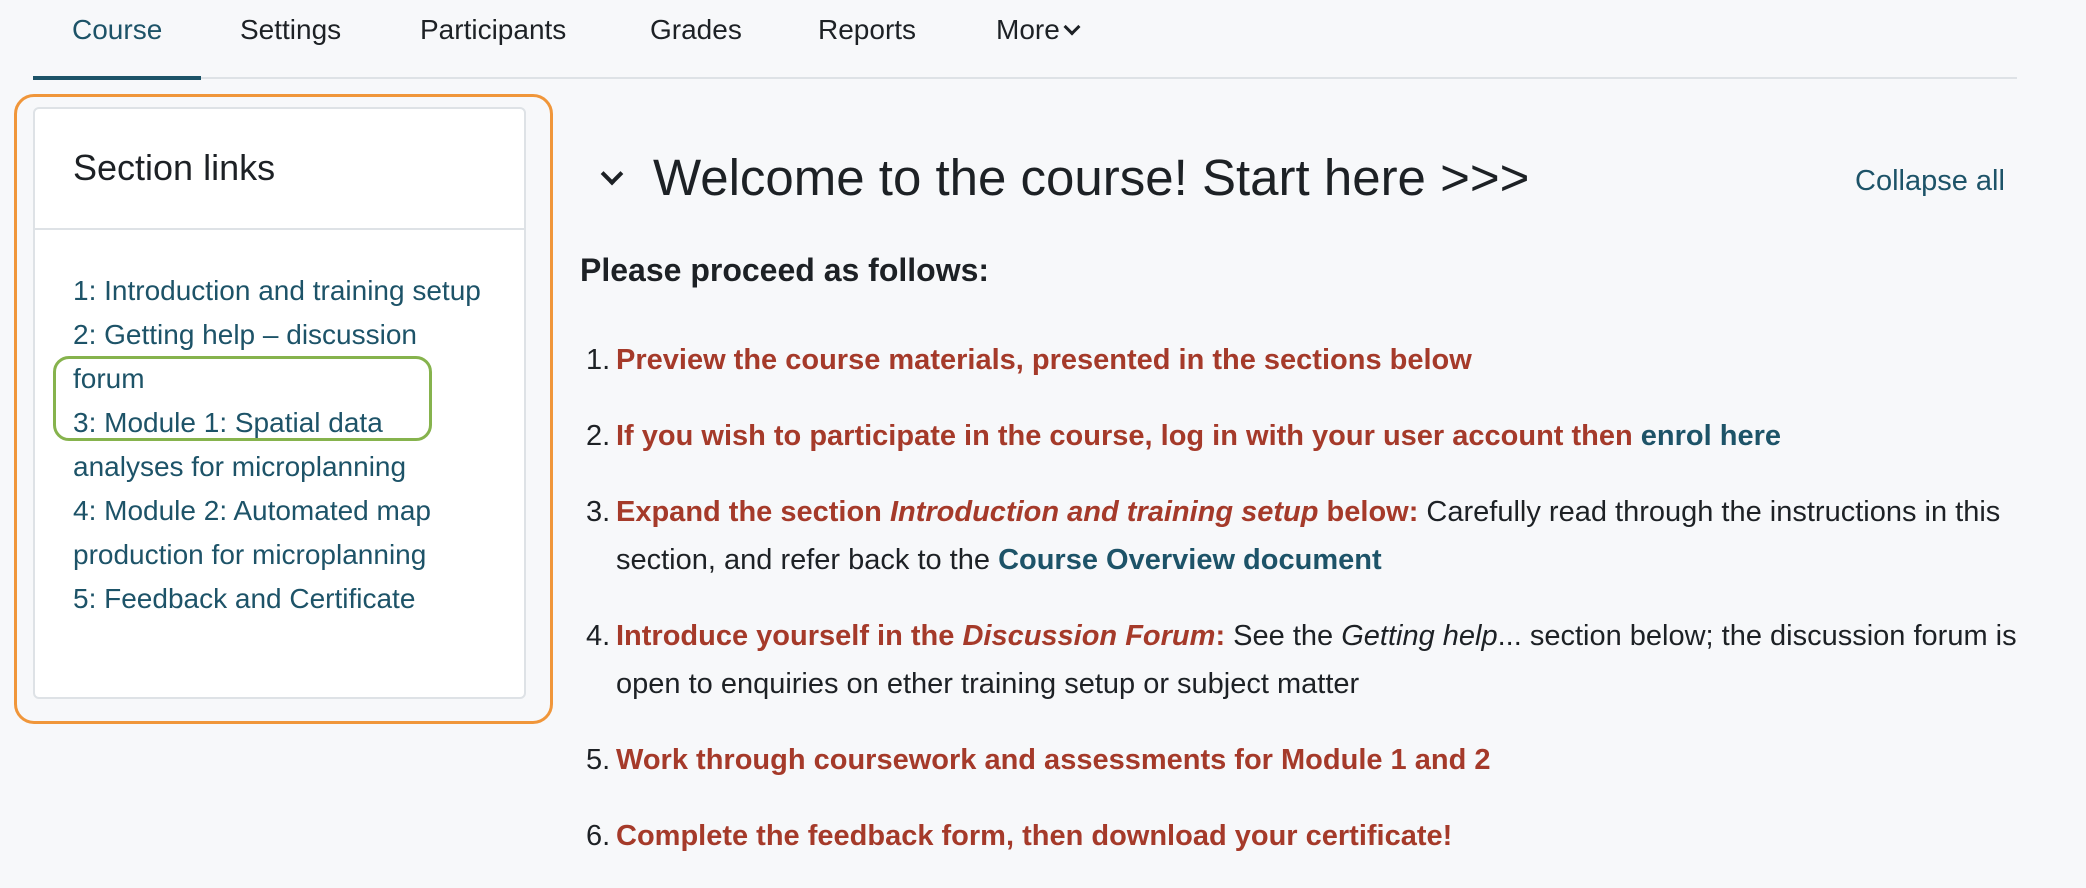  Describe the element at coordinates (1419, 636) in the screenshot. I see `step-detail-italic: Getting help` at that location.